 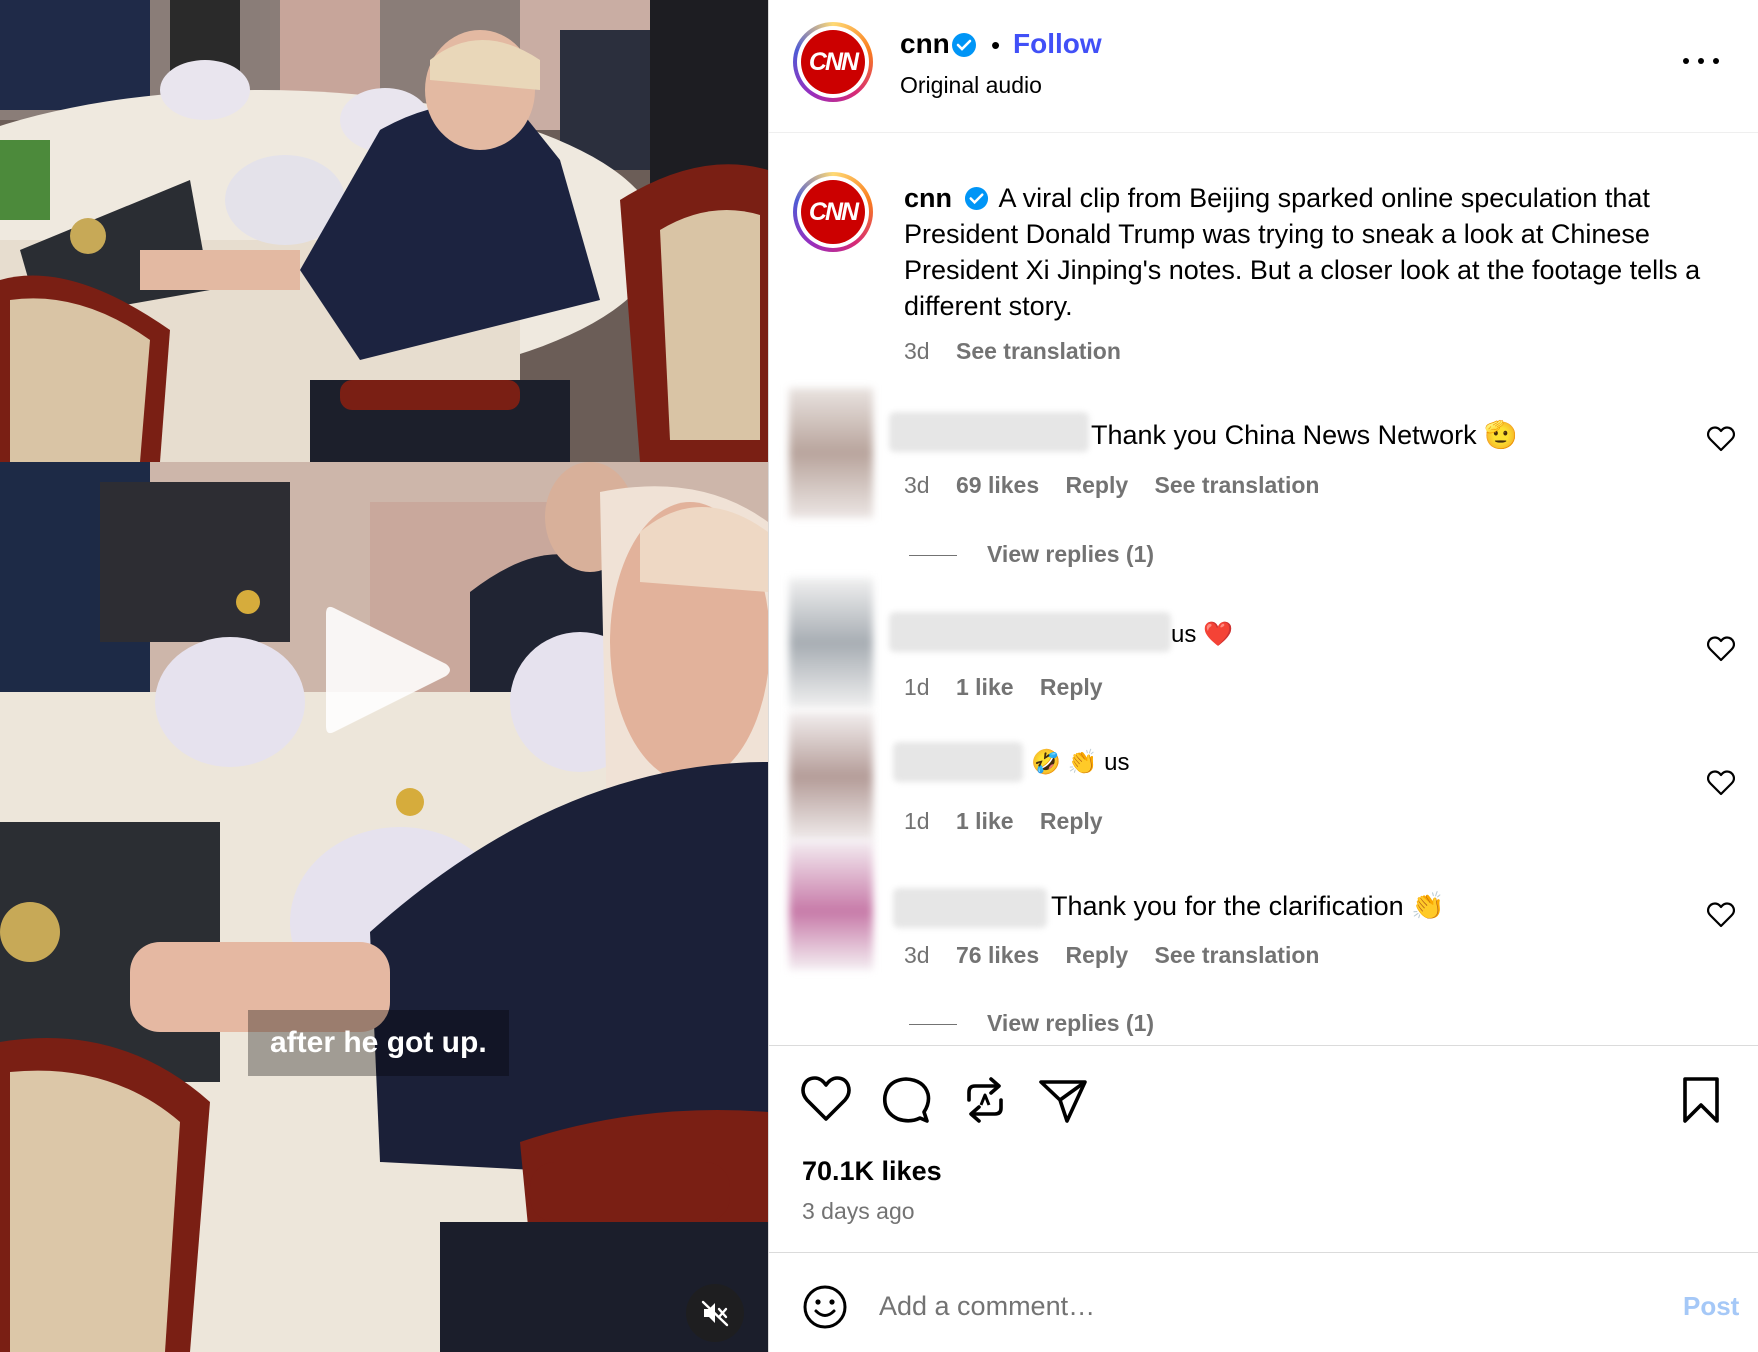 I want to click on video-frame-top, so click(x=384, y=231).